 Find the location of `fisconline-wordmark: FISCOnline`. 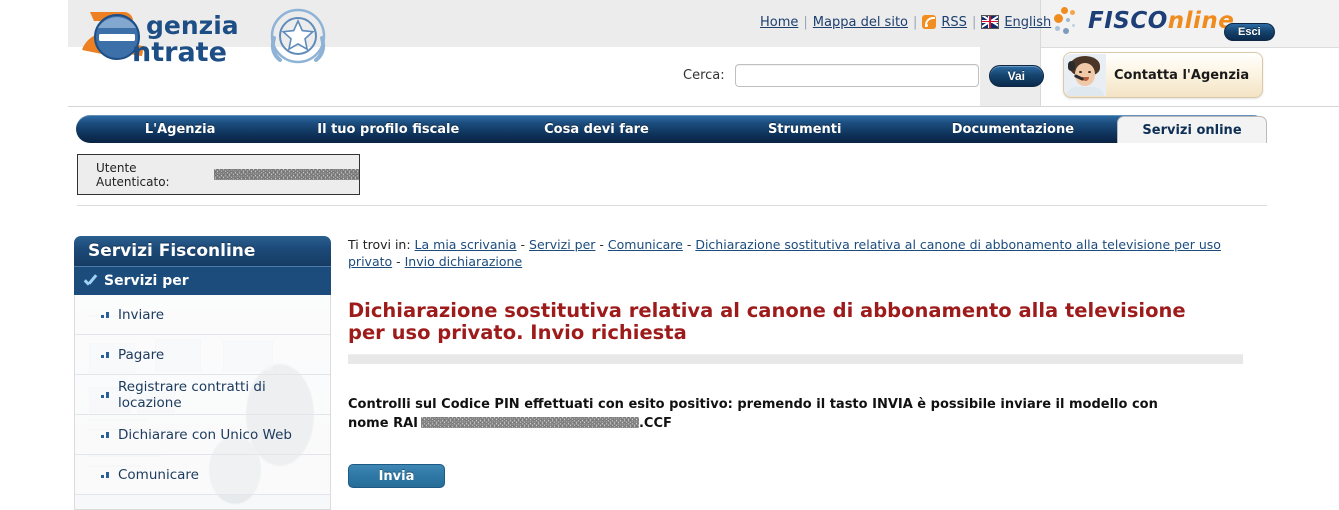

fisconline-wordmark: FISCOnline is located at coordinates (1161, 21).